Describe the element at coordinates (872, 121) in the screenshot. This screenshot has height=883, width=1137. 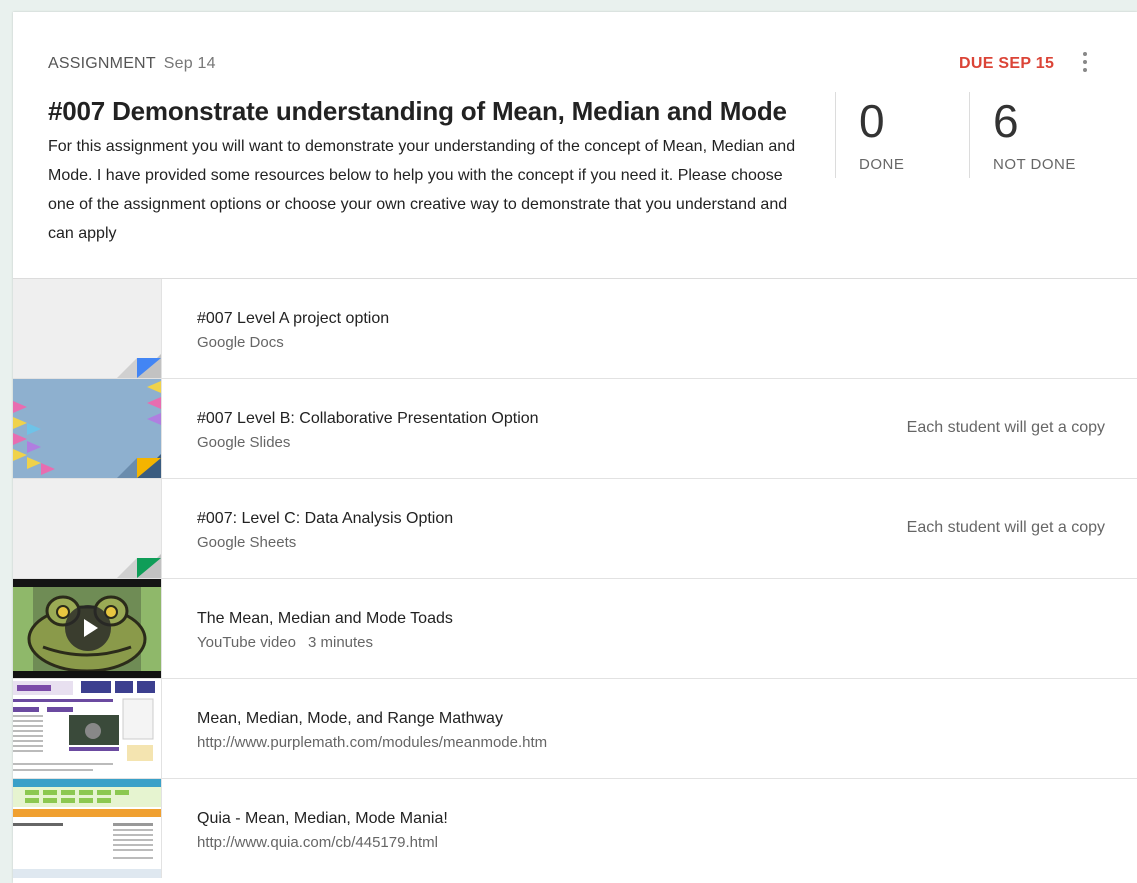
I see `done-count: 0` at that location.